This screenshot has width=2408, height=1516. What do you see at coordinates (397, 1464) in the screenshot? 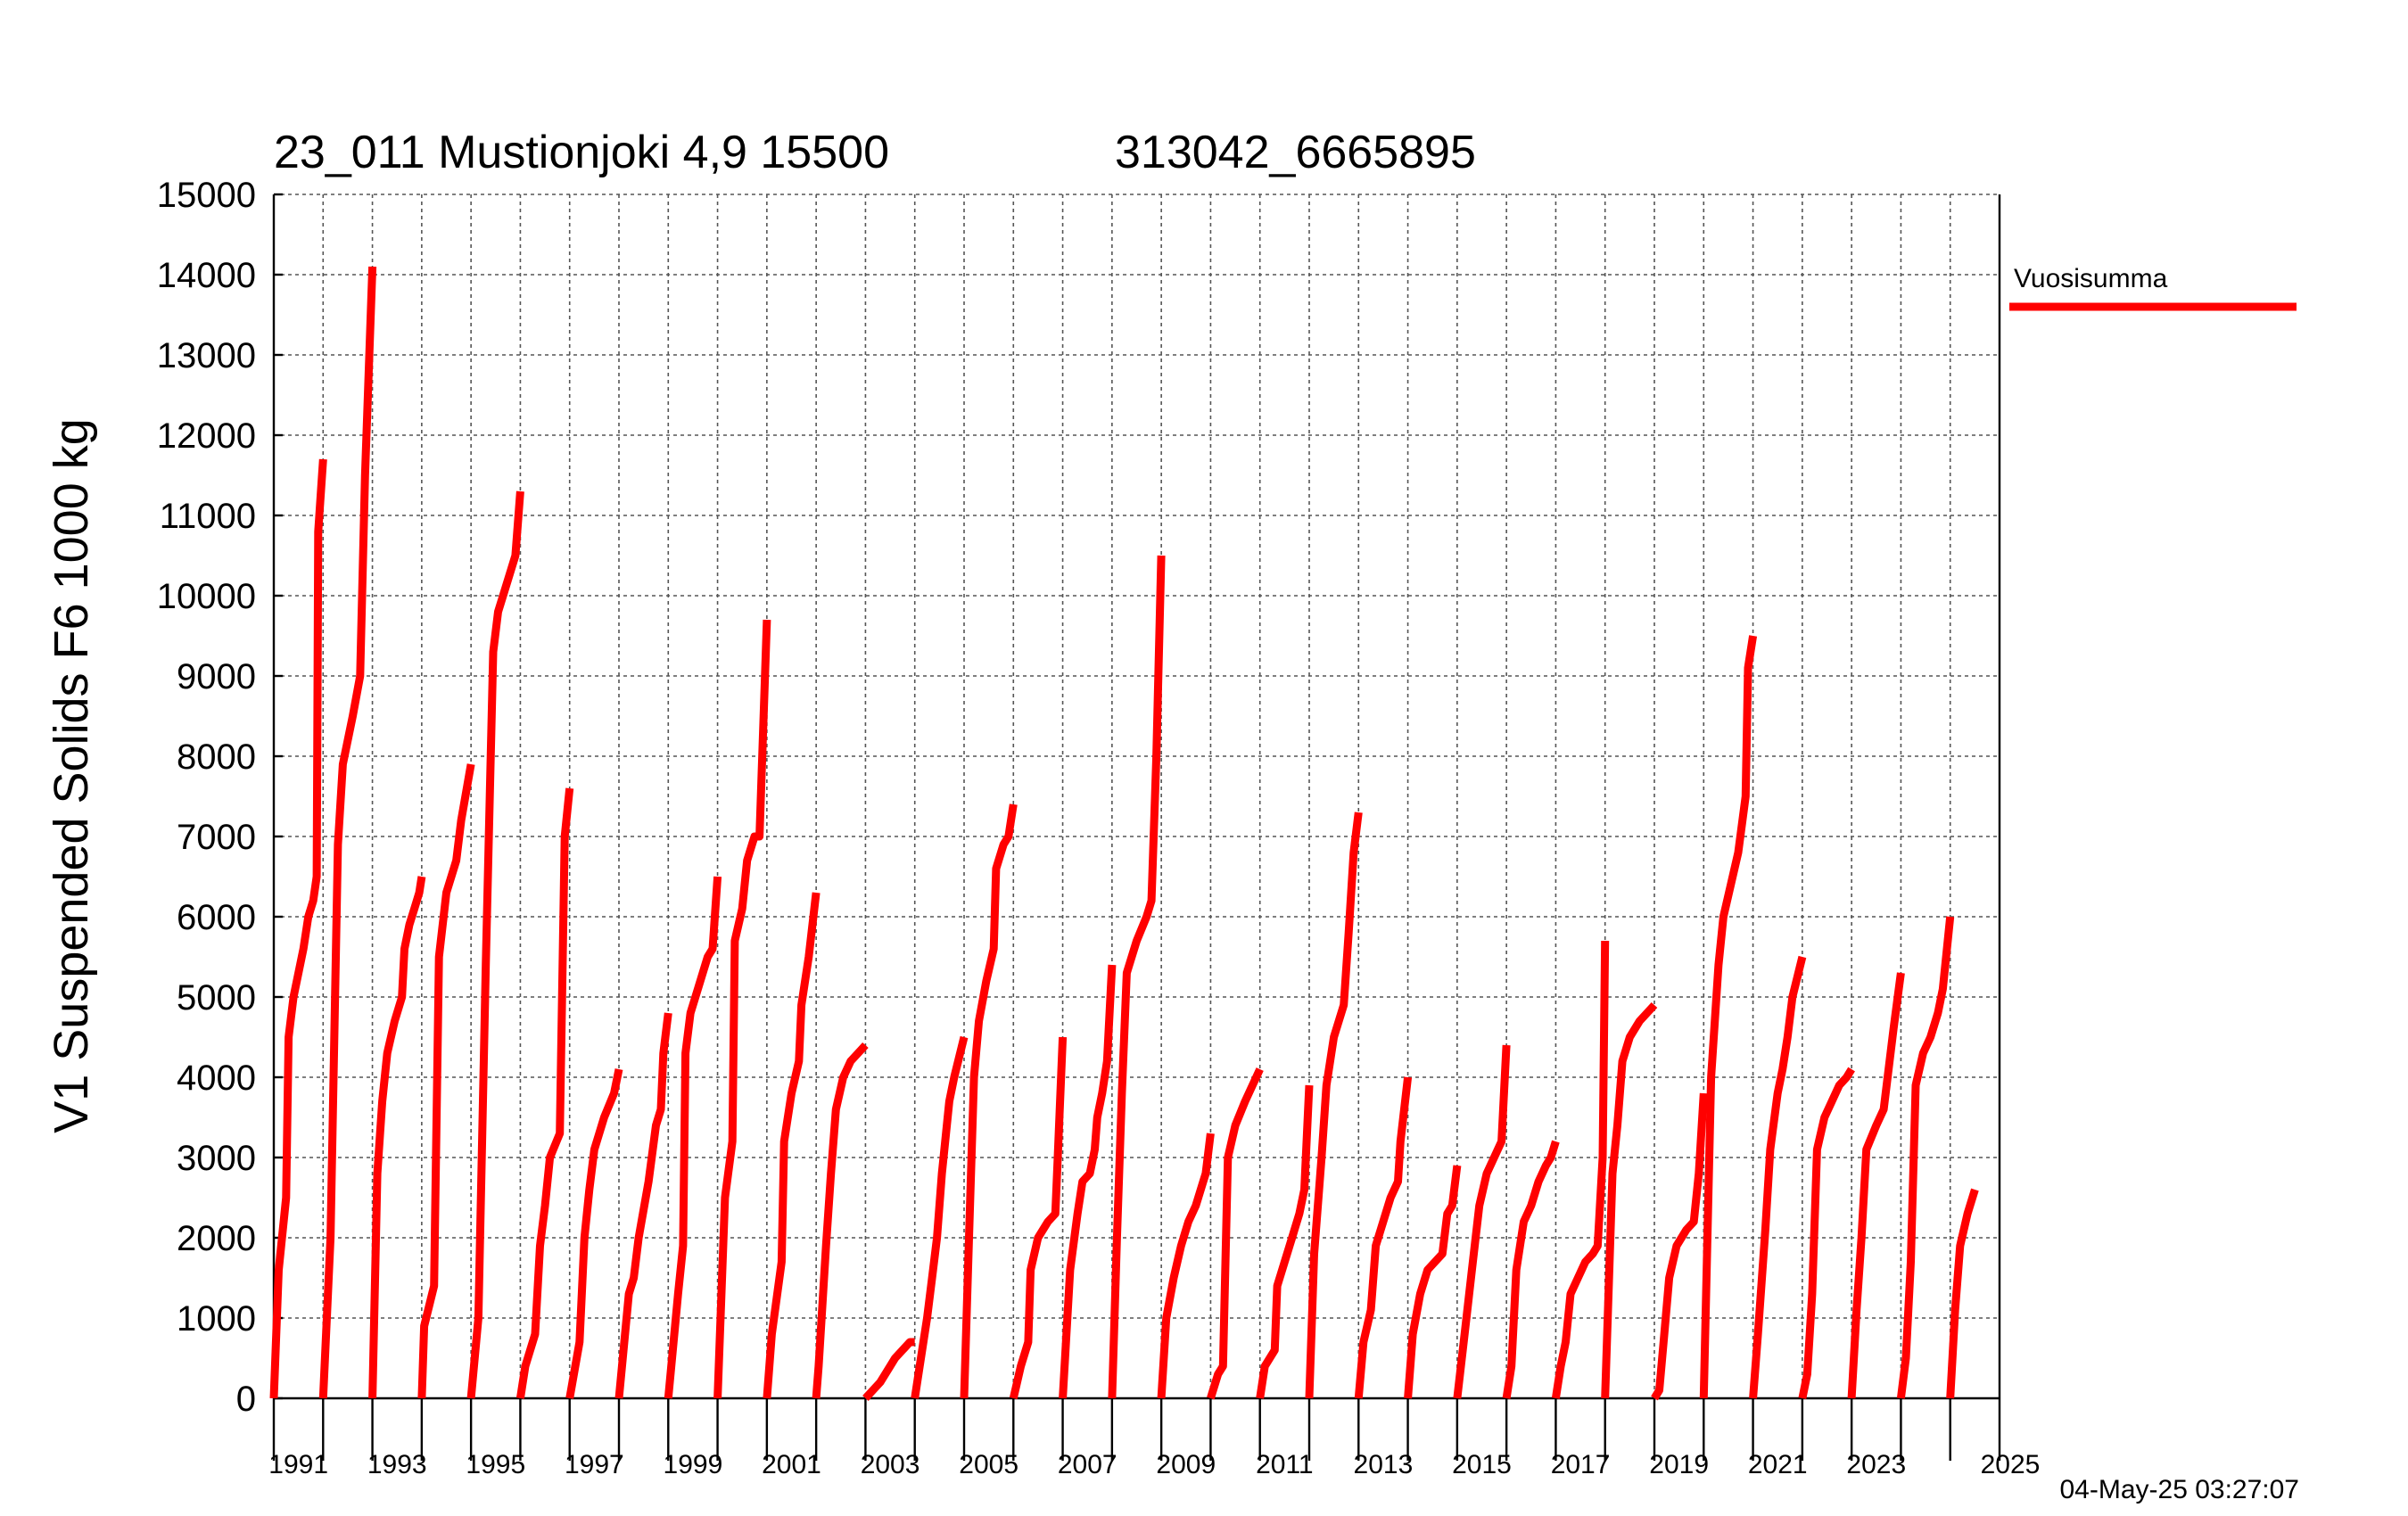
I see `x-tick-label: 1993` at bounding box center [397, 1464].